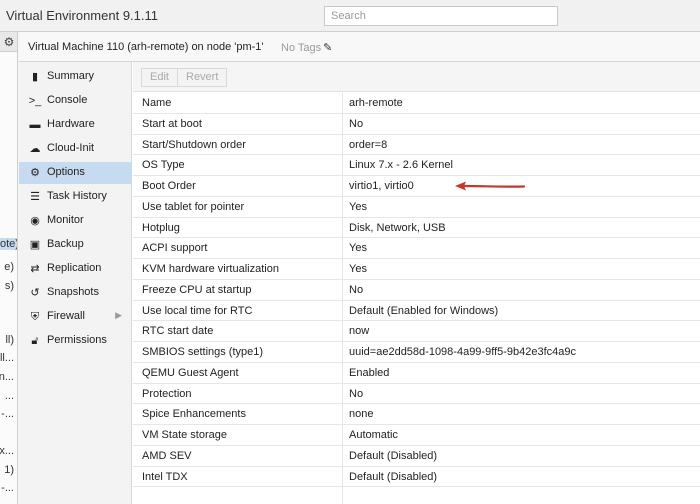 Image resolution: width=700 pixels, height=504 pixels. I want to click on nav-item-summary: ▮ Summary, so click(75, 77).